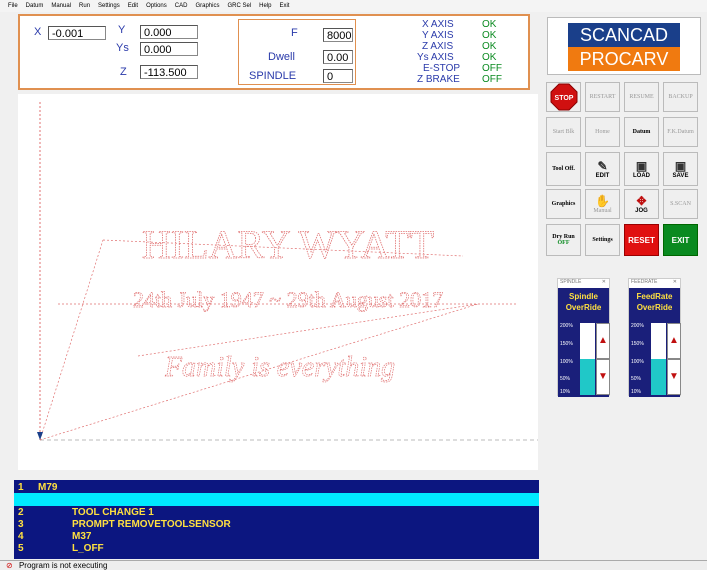 Image resolution: width=707 pixels, height=570 pixels. I want to click on menu-edit: Edit, so click(133, 6).